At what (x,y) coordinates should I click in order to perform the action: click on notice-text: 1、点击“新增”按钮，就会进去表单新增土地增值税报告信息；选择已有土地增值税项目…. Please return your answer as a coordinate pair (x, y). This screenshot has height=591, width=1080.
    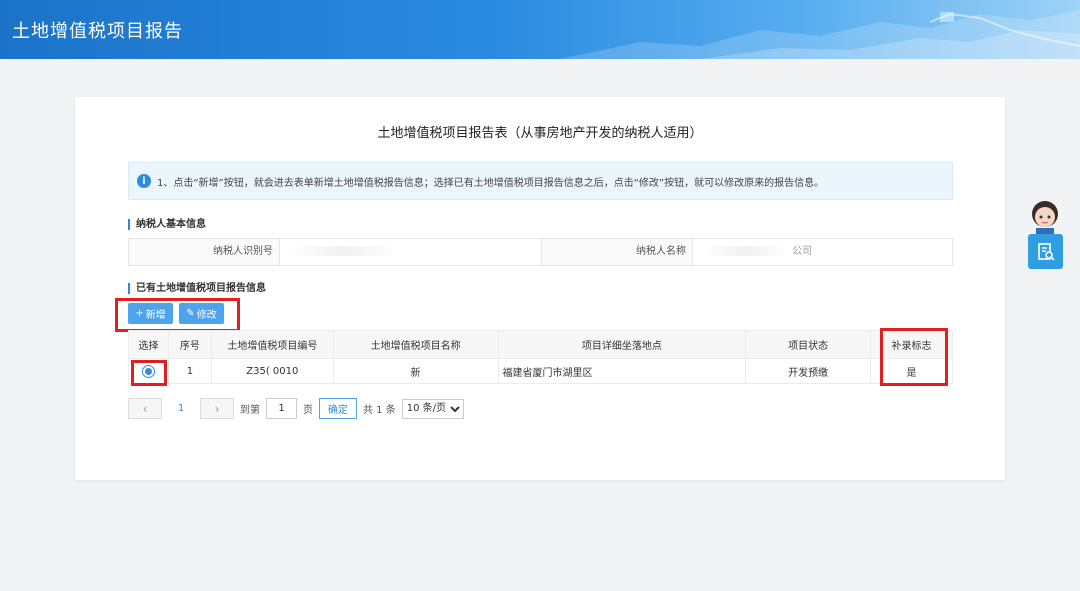
    Looking at the image, I should click on (491, 183).